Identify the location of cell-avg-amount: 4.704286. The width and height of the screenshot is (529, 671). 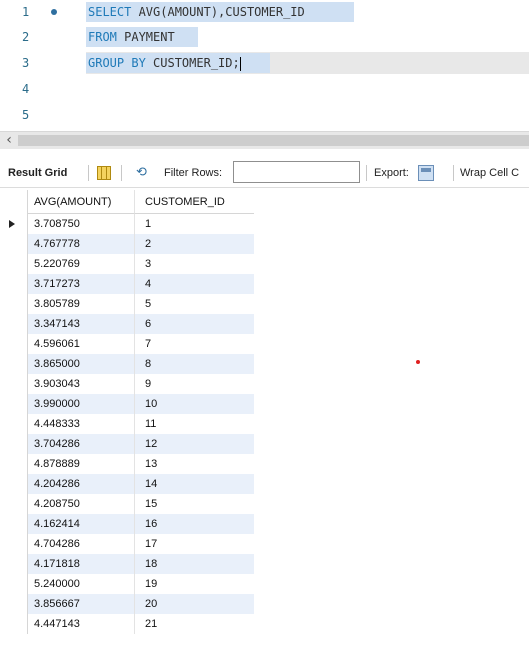
(81, 544).